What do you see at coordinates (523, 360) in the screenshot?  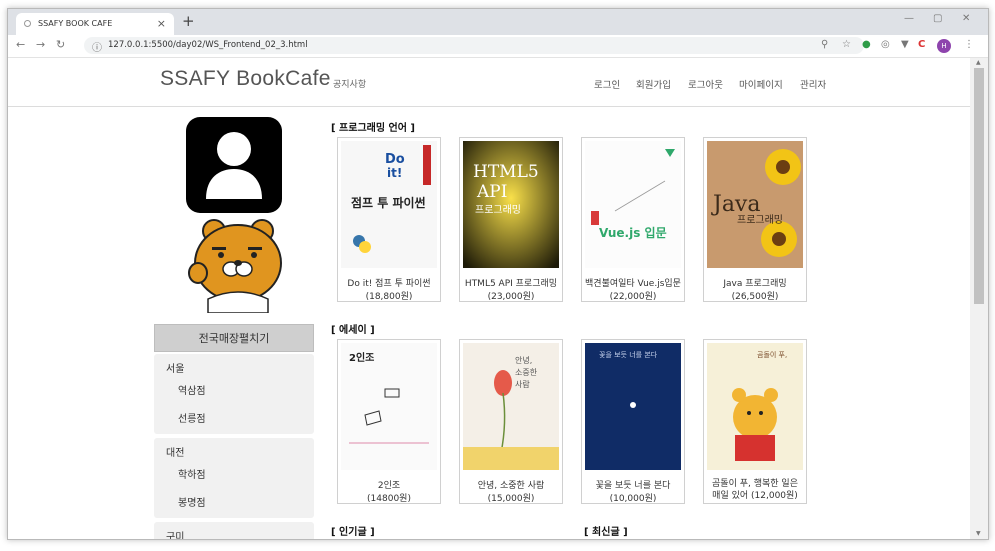 I see `svg-text: 안녕,` at bounding box center [523, 360].